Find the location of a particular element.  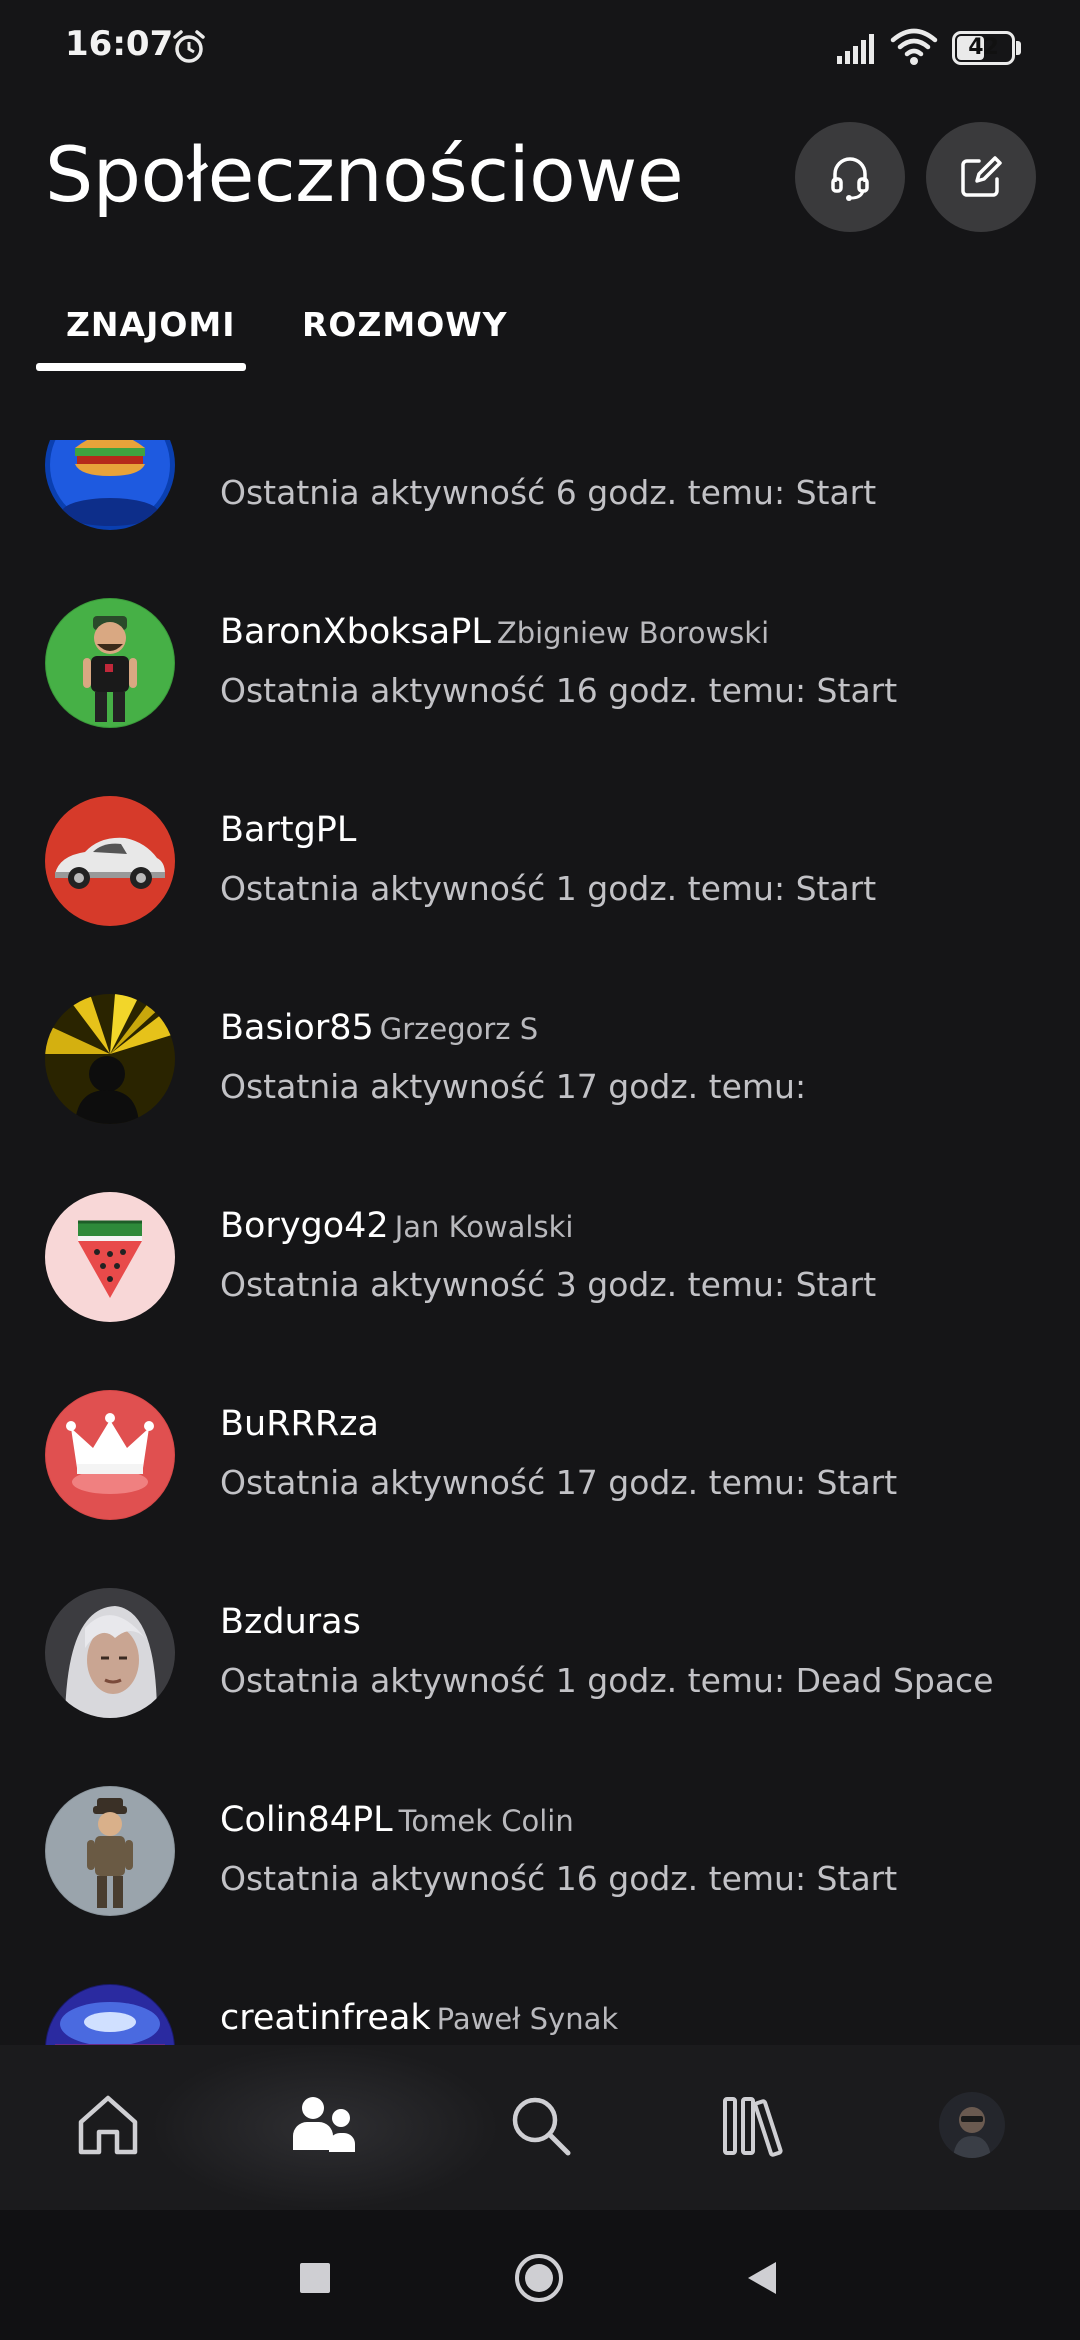

library-icon is located at coordinates (753, 2127).